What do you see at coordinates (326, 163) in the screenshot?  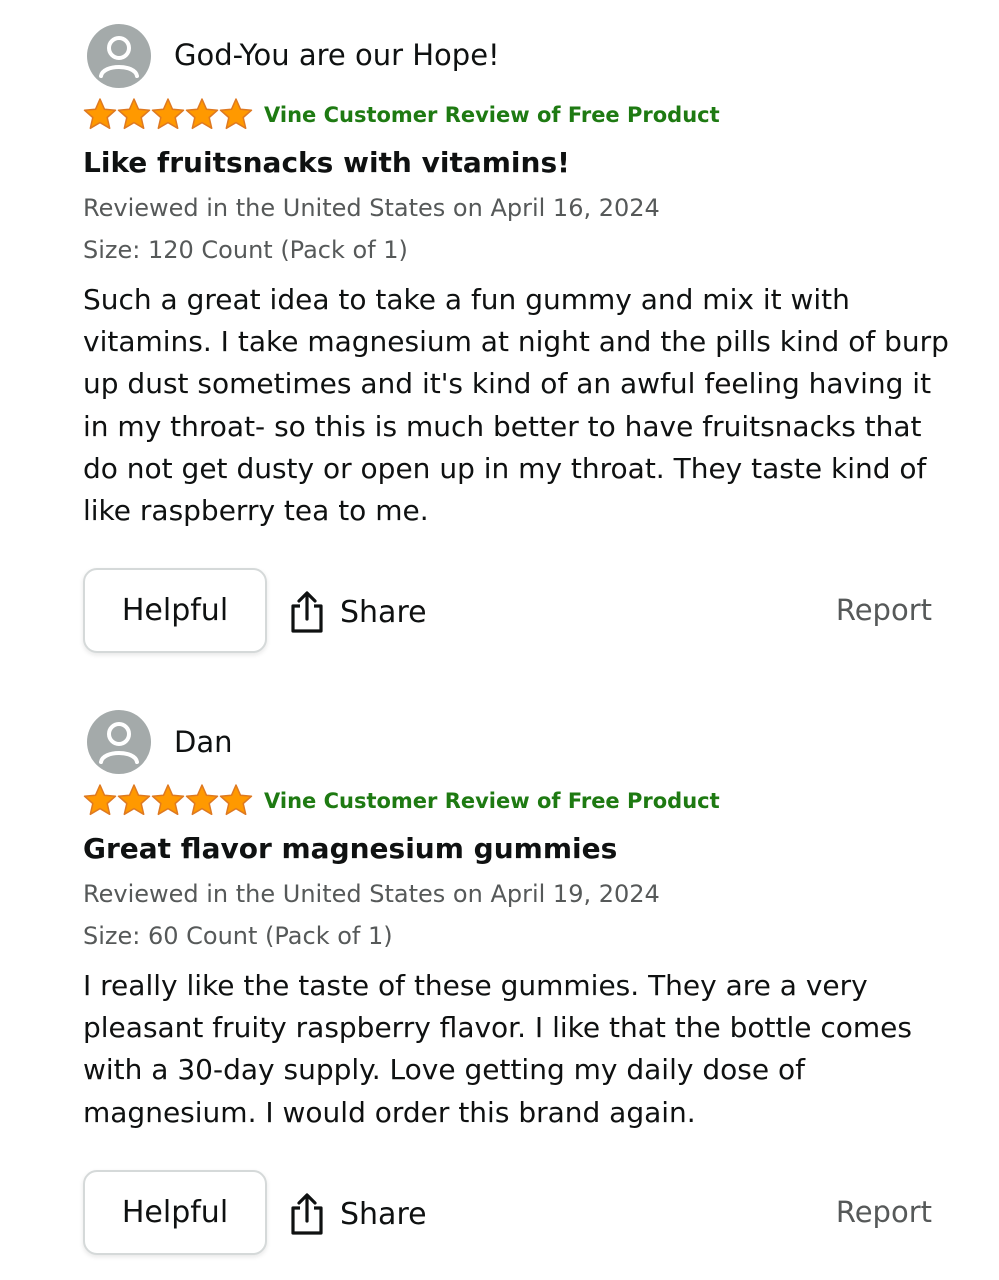 I see `review-title: Like fruitsnacks with vitamins!` at bounding box center [326, 163].